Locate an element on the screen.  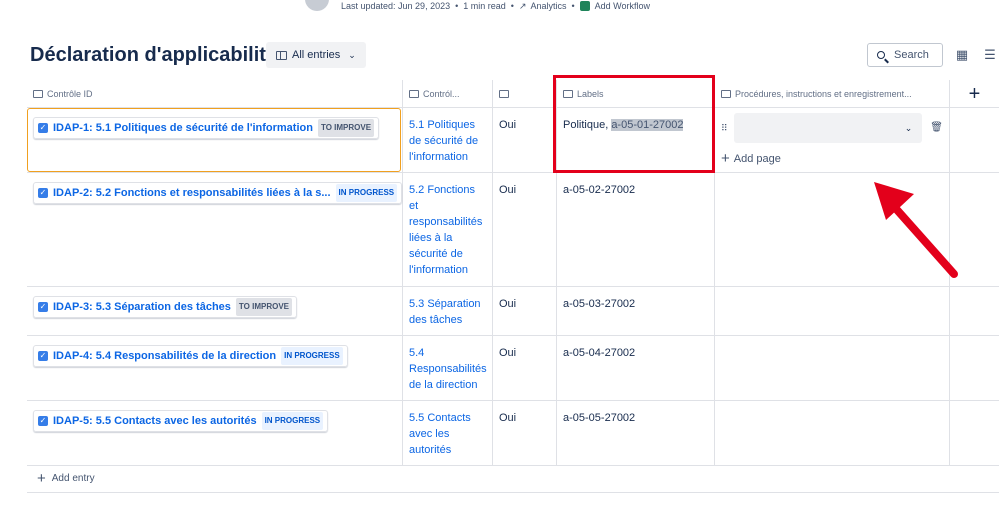
search-button: Search is located at coordinates (905, 55).